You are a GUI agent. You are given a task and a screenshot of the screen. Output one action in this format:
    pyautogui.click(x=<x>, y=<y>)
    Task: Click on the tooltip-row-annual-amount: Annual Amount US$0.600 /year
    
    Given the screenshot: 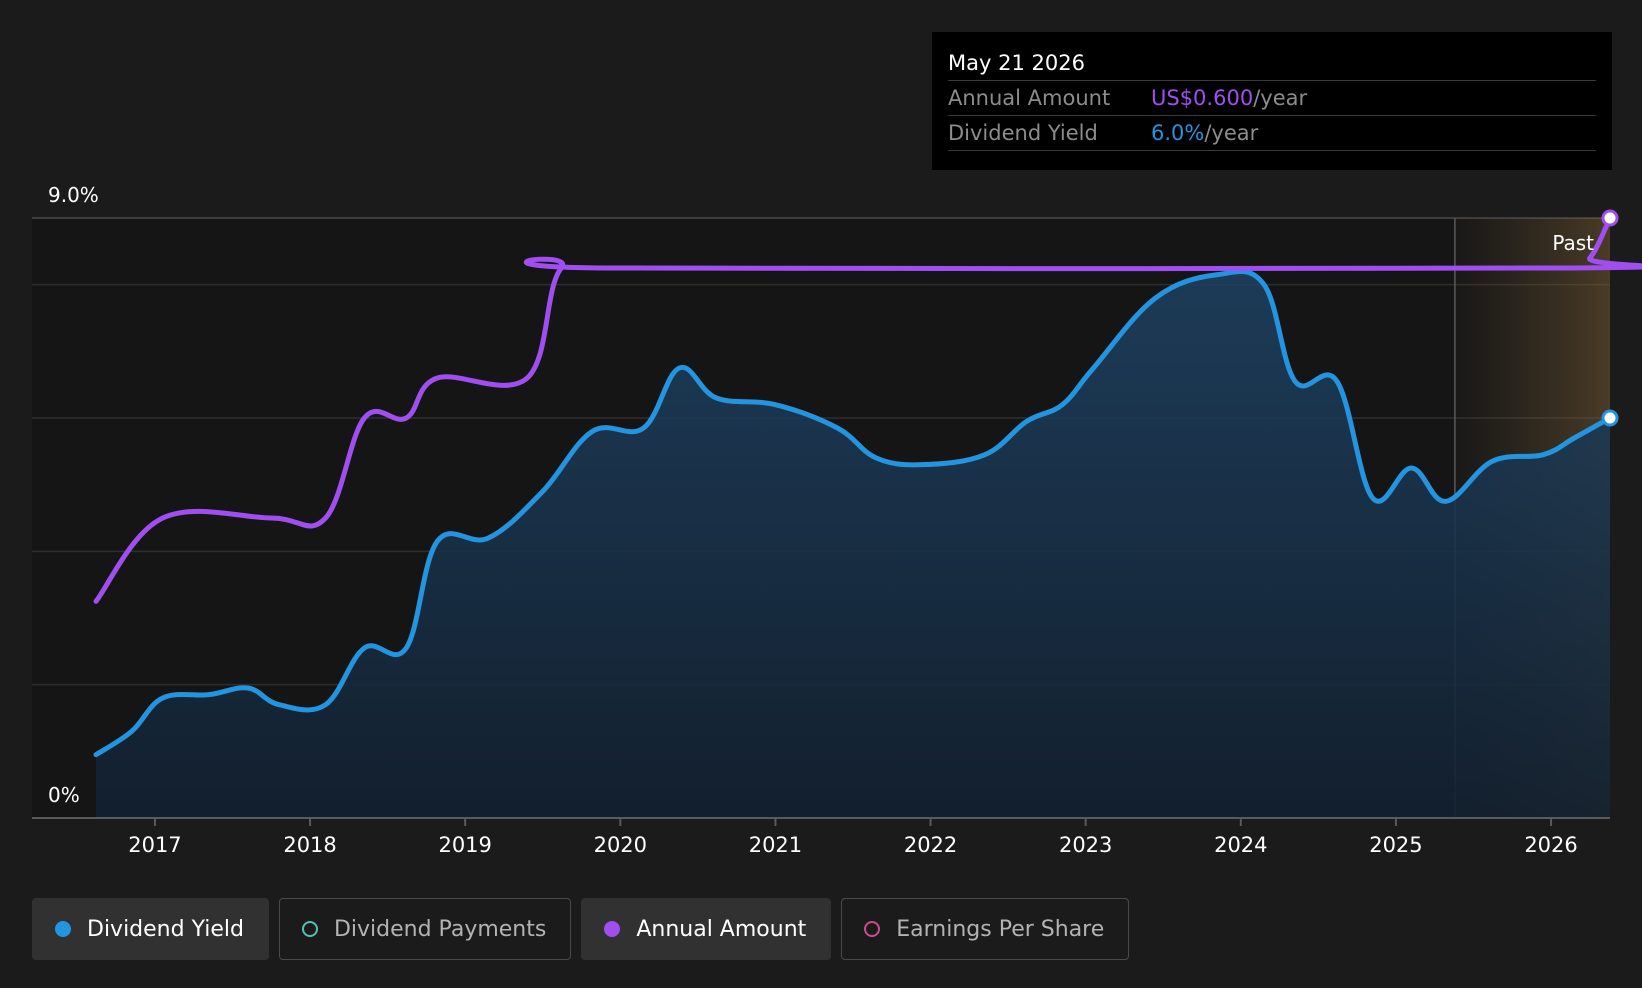 What is the action you would take?
    pyautogui.click(x=1272, y=98)
    